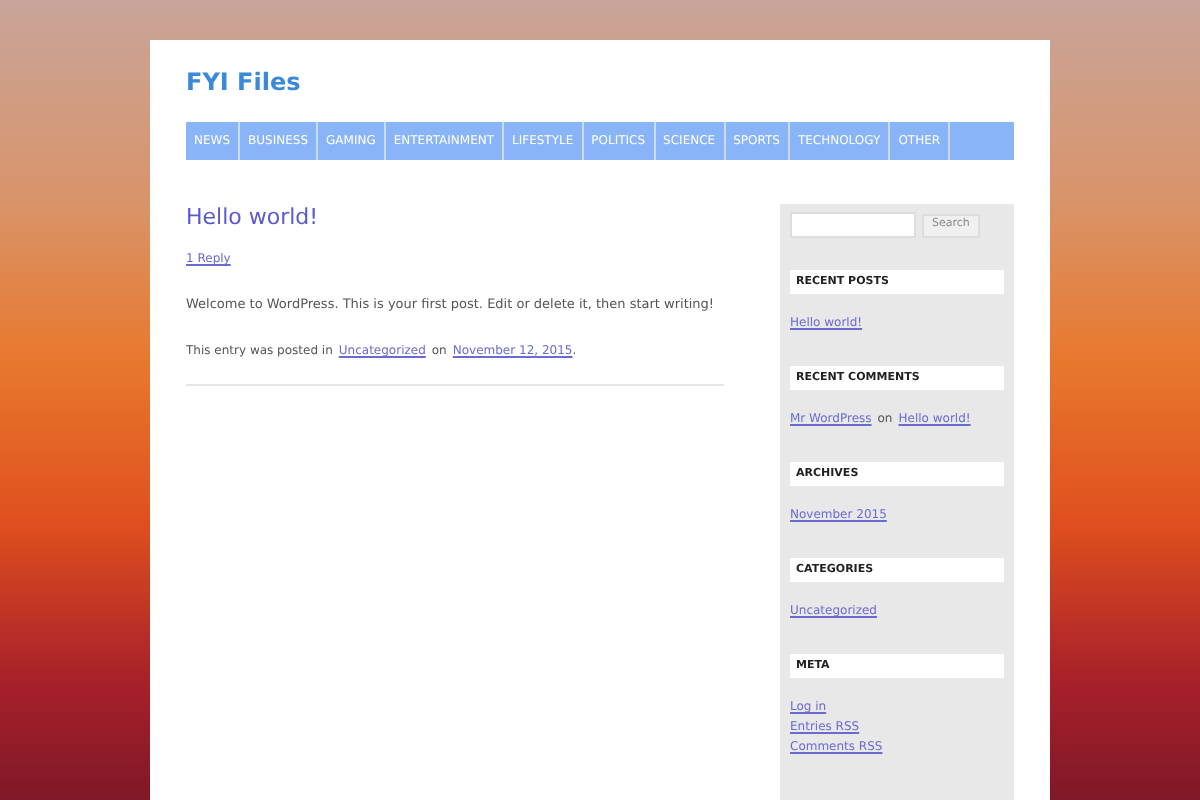  Describe the element at coordinates (853, 225) in the screenshot. I see `search-field` at that location.